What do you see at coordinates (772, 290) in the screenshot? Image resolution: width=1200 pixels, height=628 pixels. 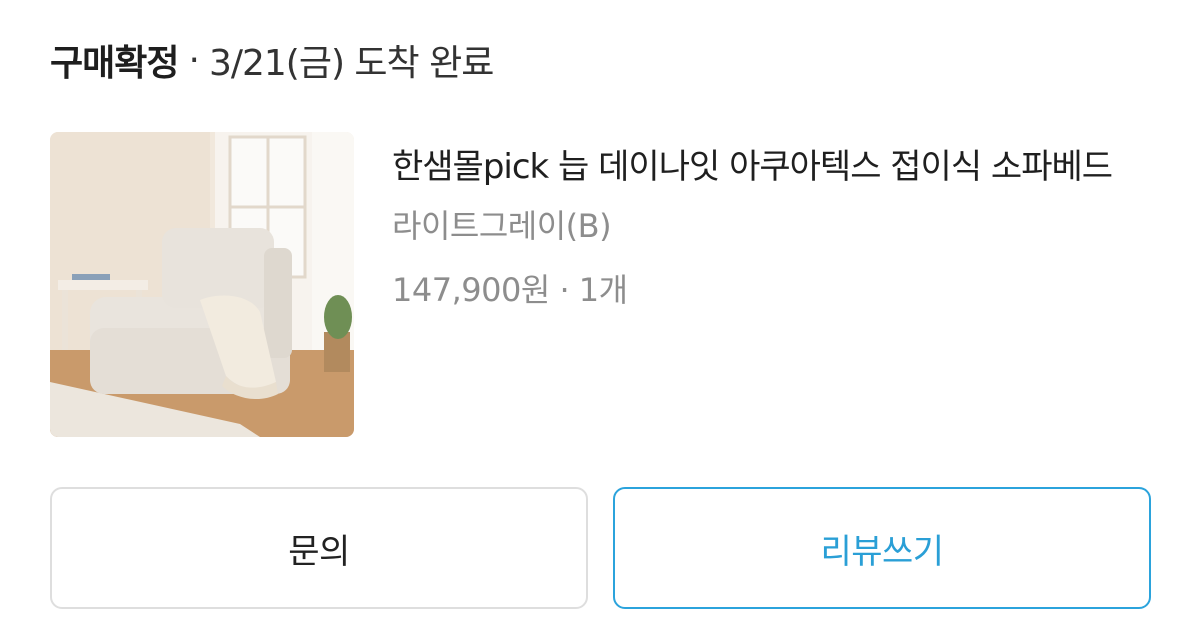 I see `price-quantity-row: 147,900원 · 1개` at bounding box center [772, 290].